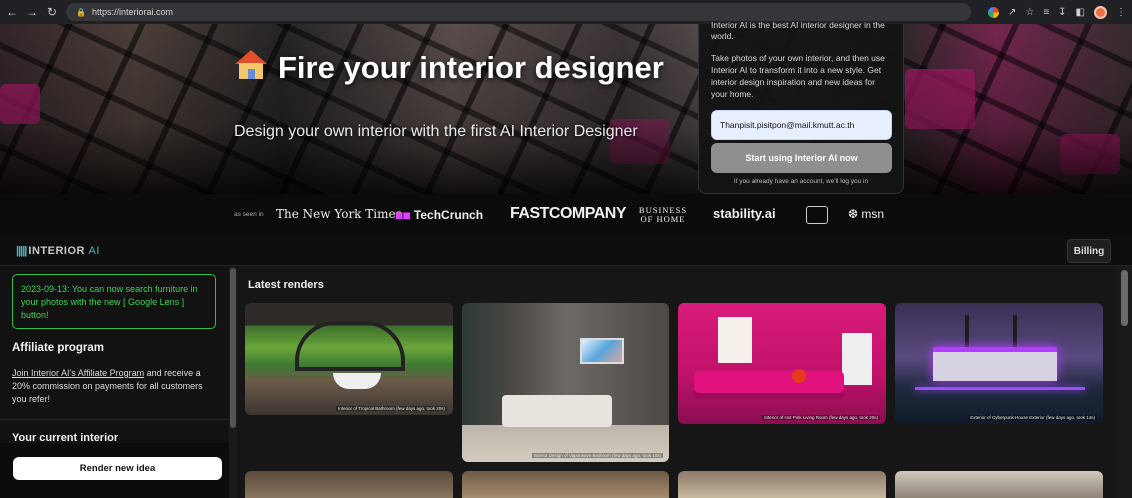 This screenshot has height=498, width=1132. Describe the element at coordinates (518, 12) in the screenshot. I see `address-bar: 🔒 https://interiorai.com` at that location.